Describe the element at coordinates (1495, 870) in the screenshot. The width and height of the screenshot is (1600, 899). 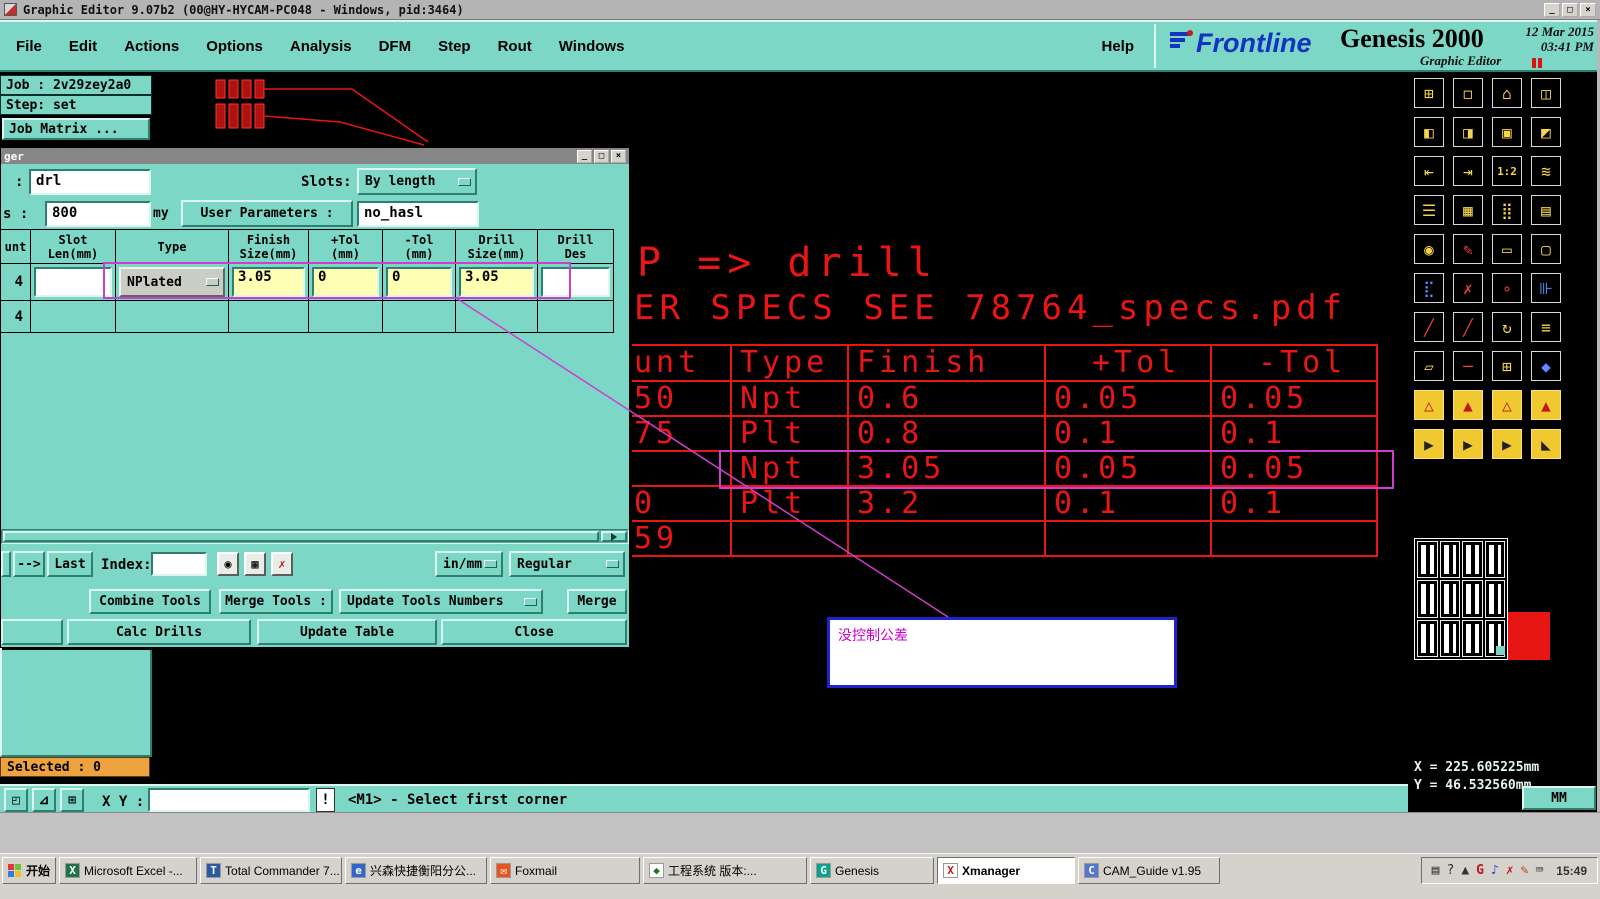
I see `volume-icon: ♪` at that location.